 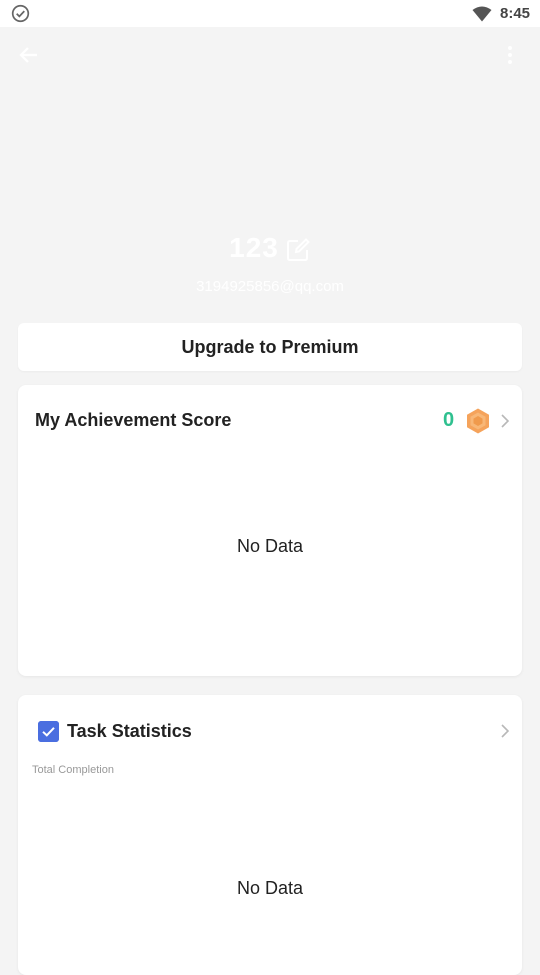 I want to click on back-arrow-icon, so click(x=29, y=55).